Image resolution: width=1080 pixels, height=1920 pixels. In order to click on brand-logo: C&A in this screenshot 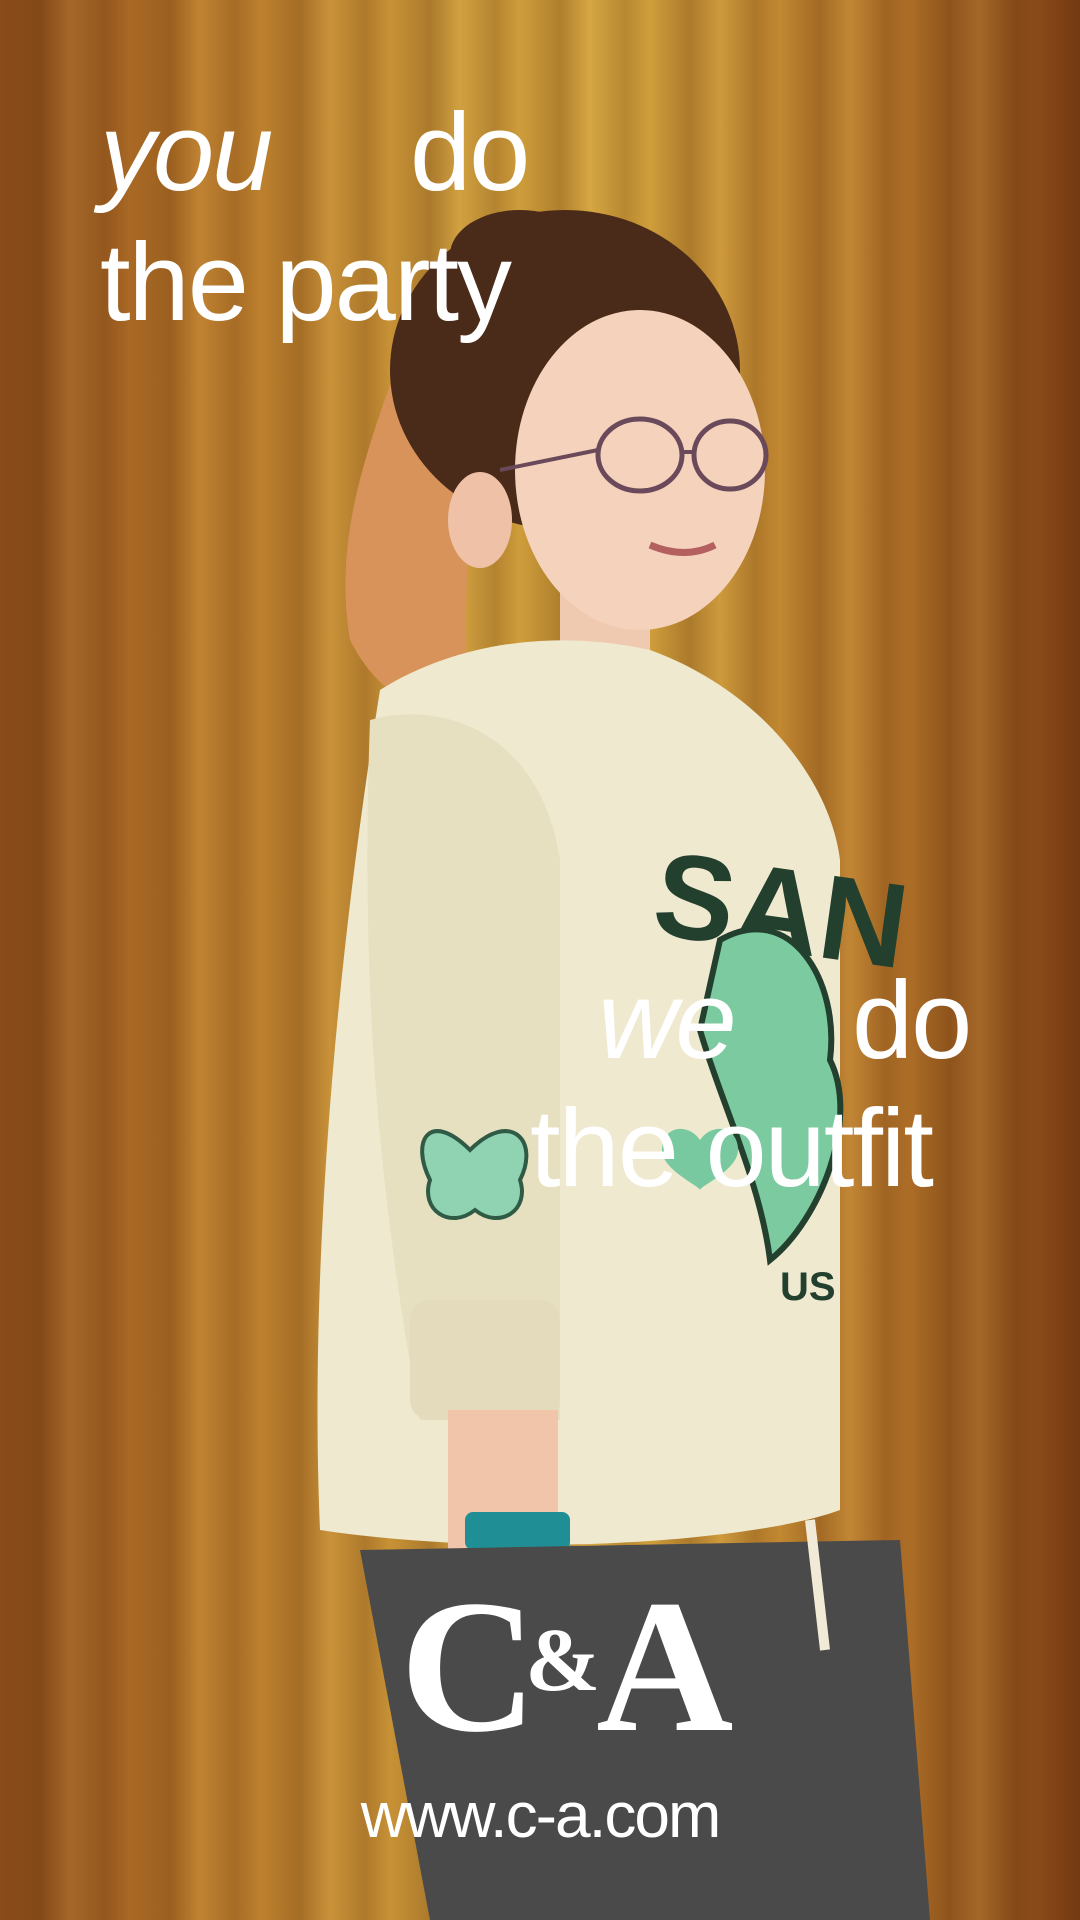, I will do `click(566, 1667)`.